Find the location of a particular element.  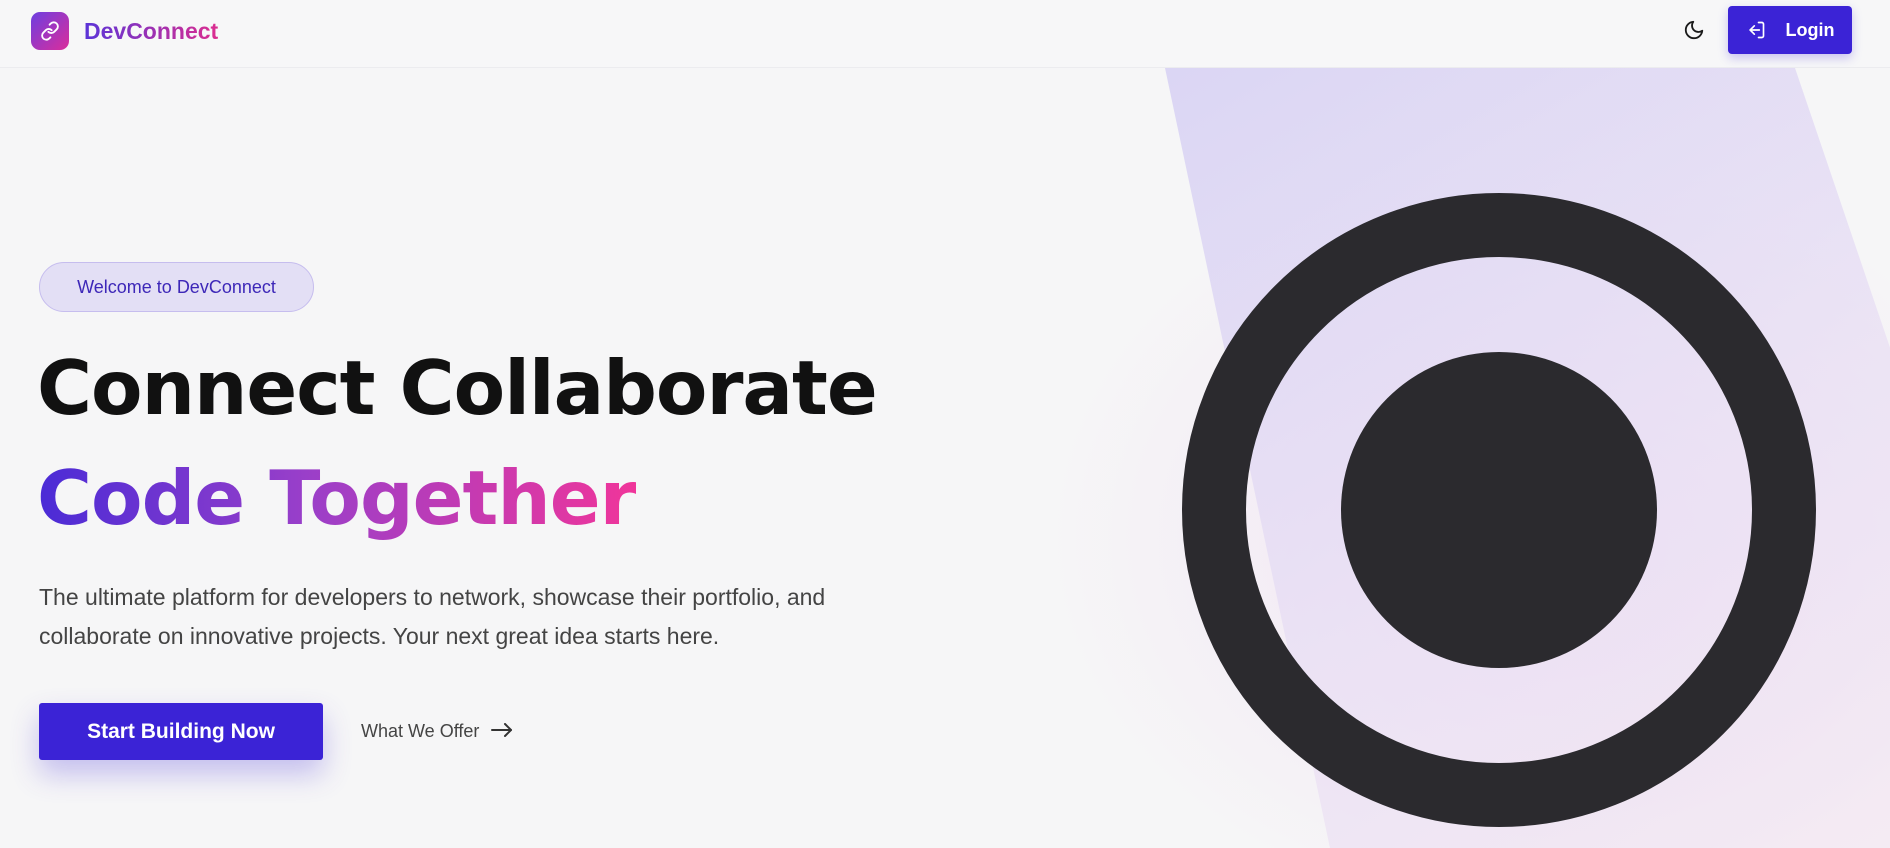

login-label: Login is located at coordinates (1810, 29).